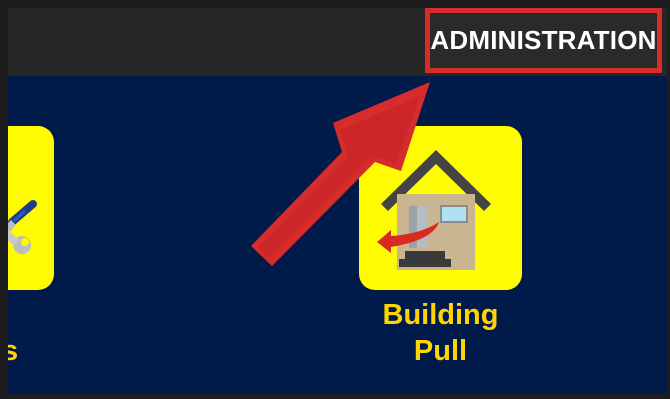 This screenshot has height=399, width=670. I want to click on administration-button: ADMINISTRATION, so click(543, 40).